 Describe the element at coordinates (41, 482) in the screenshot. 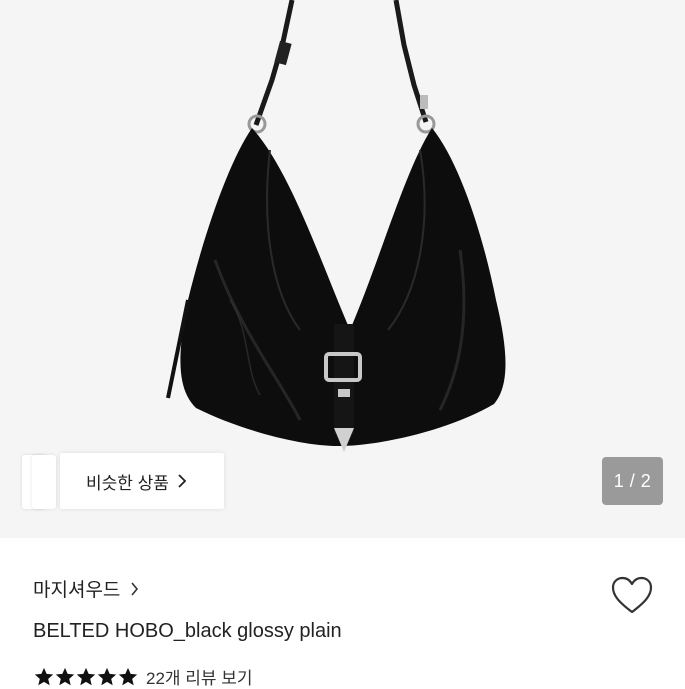

I see `similar-thumbnails` at that location.